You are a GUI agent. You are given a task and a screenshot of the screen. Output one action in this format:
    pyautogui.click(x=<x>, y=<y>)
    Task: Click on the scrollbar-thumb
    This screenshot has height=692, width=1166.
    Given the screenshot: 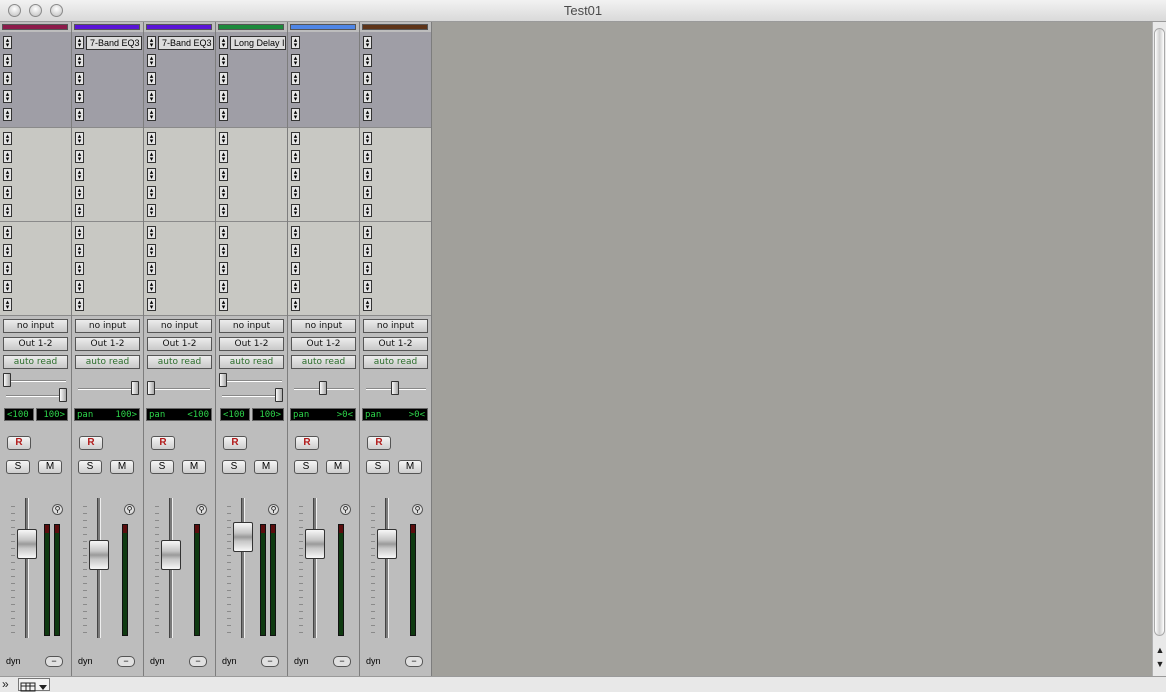 What is the action you would take?
    pyautogui.click(x=1159, y=332)
    